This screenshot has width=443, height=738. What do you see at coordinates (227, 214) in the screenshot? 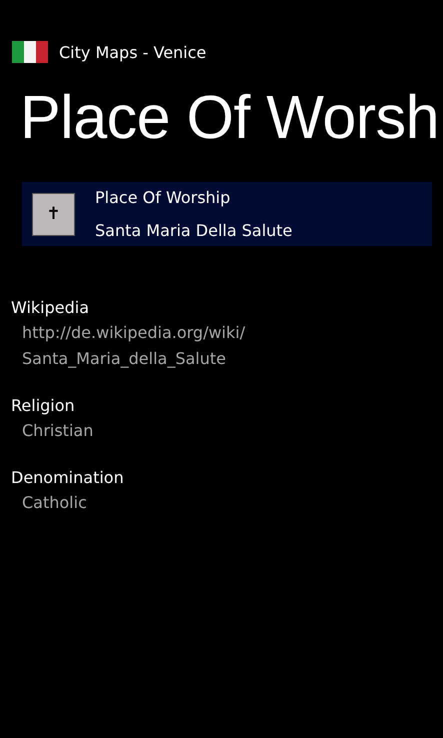
I see `place-card: ✝ Place Of Worship Santa Maria Della Salute` at bounding box center [227, 214].